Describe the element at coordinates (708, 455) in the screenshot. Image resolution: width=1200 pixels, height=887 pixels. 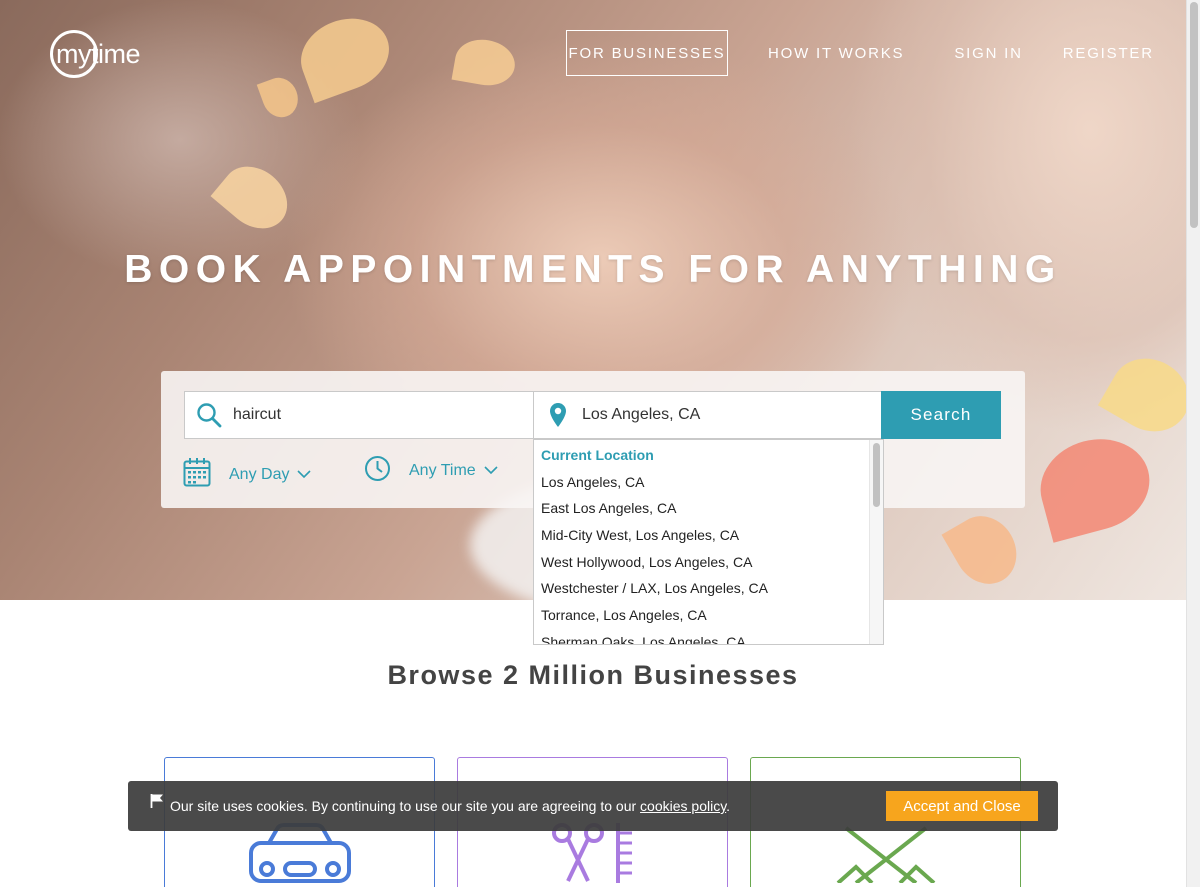
I see `suggestion-current-location: Current Location` at that location.